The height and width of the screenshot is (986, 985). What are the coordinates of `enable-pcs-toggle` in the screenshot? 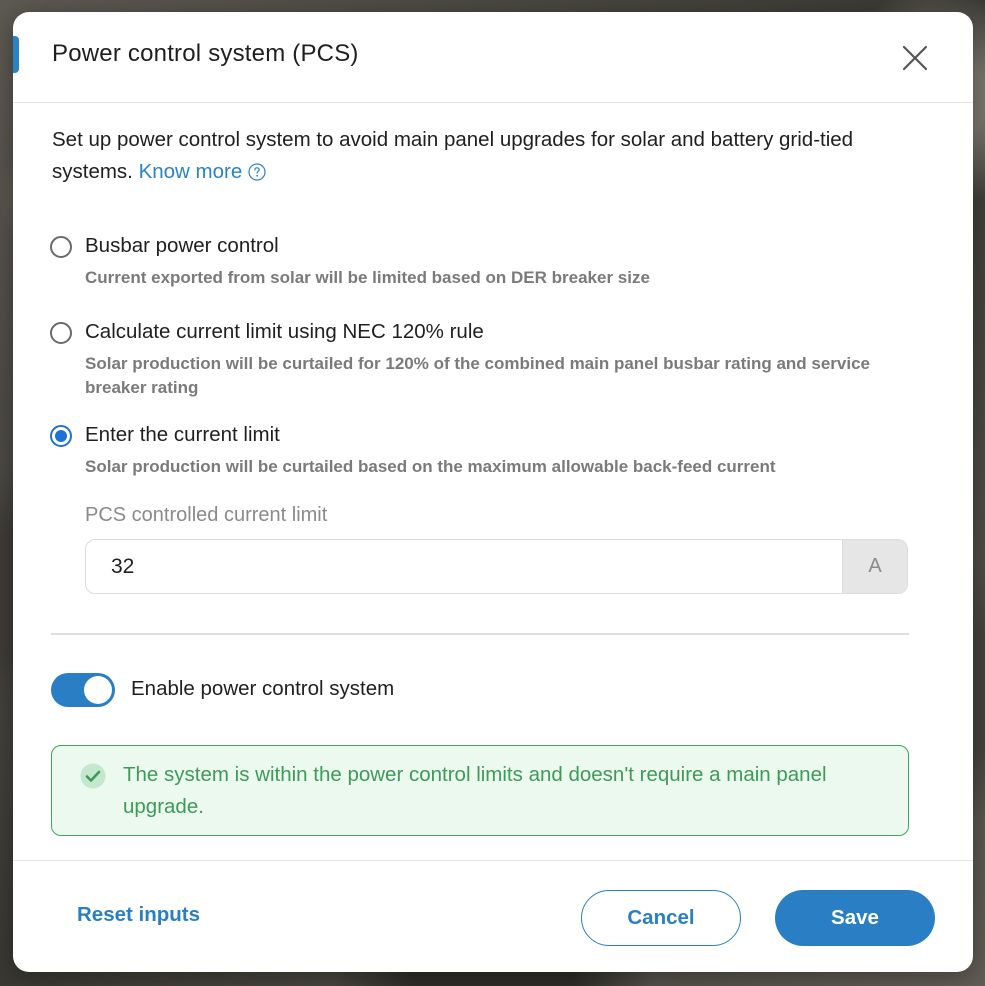 It's located at (83, 690).